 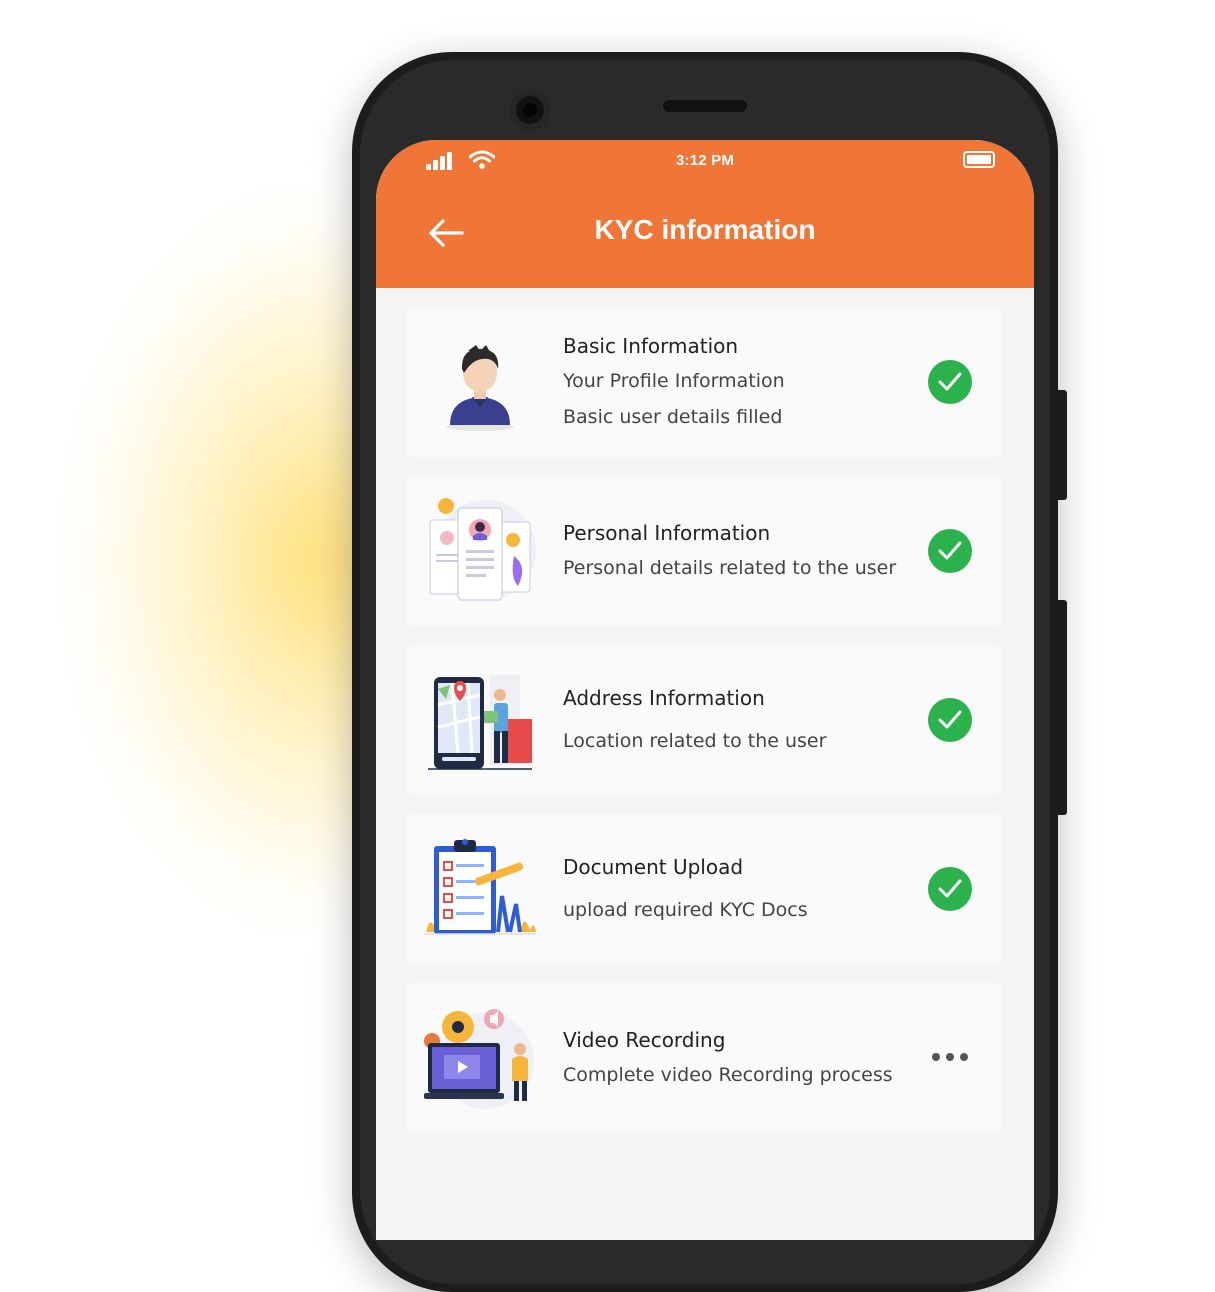 I want to click on card-subtitle: Personal details related to the user, so click(x=730, y=568).